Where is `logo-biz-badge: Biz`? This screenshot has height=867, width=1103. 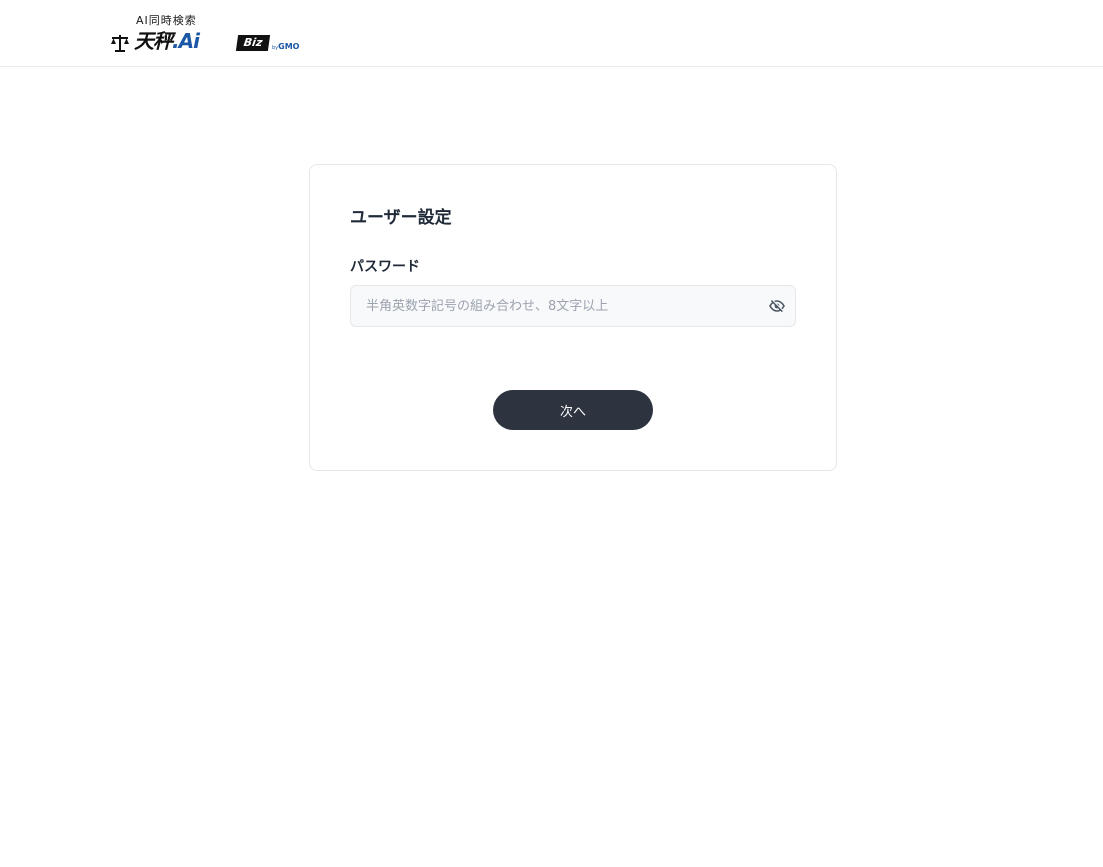
logo-biz-badge: Biz is located at coordinates (253, 43).